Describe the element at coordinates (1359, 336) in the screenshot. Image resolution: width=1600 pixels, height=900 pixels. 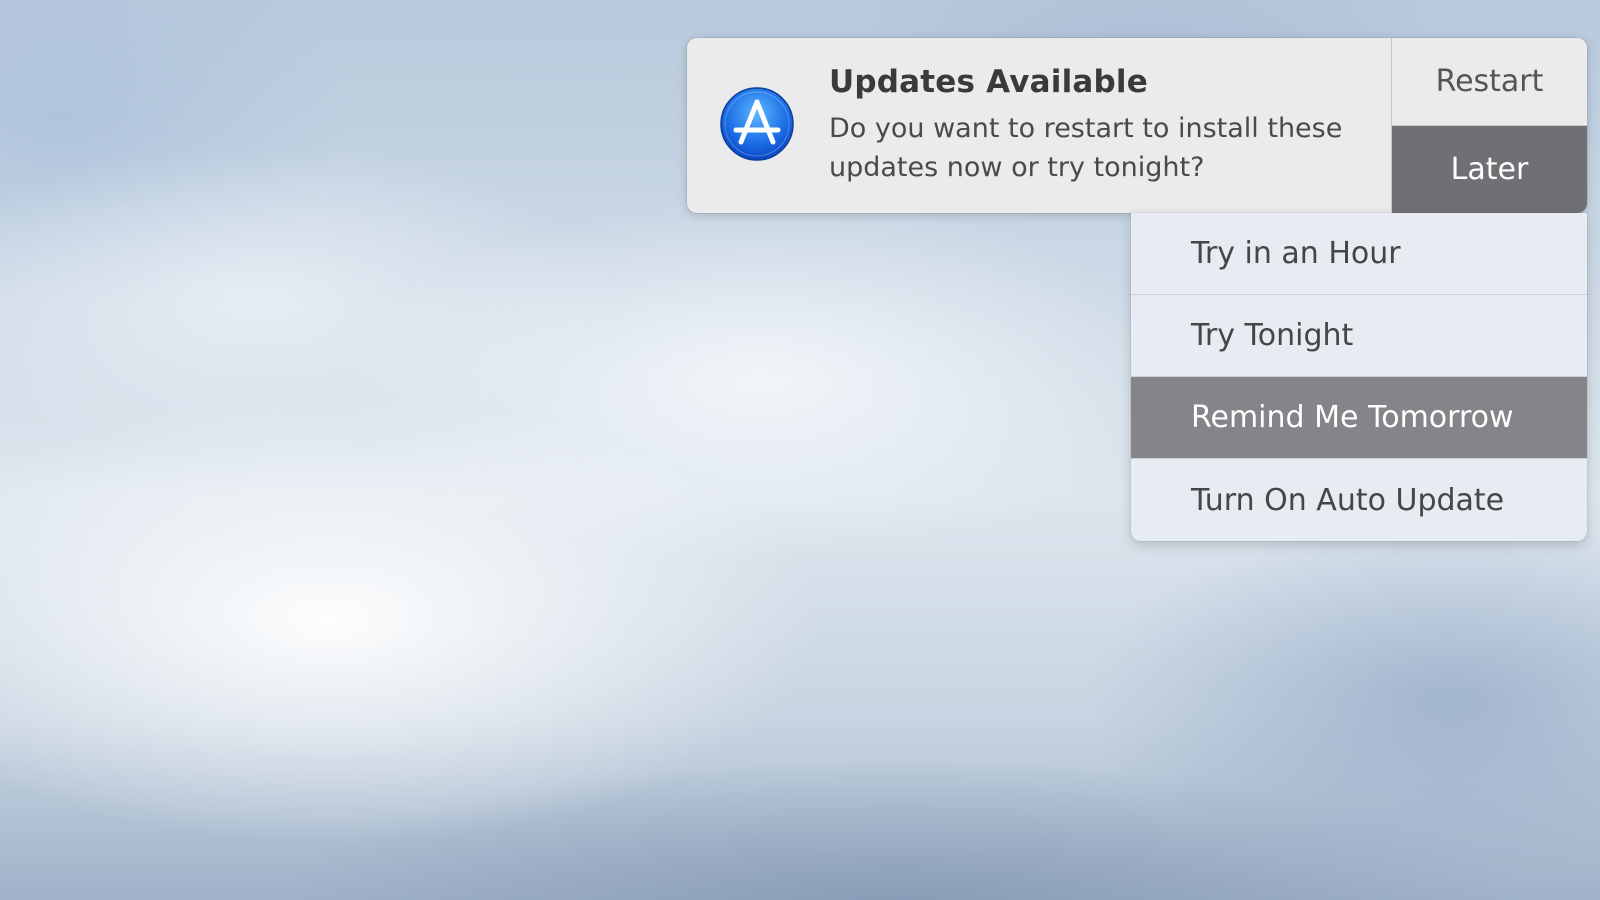
I see `menu-item-try-tonight: Try Tonight` at that location.